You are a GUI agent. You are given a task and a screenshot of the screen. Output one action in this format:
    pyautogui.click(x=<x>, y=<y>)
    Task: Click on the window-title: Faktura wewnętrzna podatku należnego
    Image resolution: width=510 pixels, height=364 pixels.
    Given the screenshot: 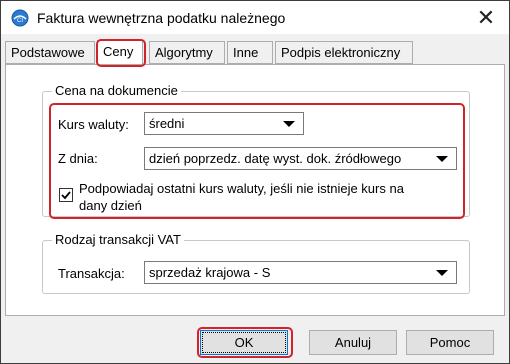 What is the action you would take?
    pyautogui.click(x=161, y=18)
    